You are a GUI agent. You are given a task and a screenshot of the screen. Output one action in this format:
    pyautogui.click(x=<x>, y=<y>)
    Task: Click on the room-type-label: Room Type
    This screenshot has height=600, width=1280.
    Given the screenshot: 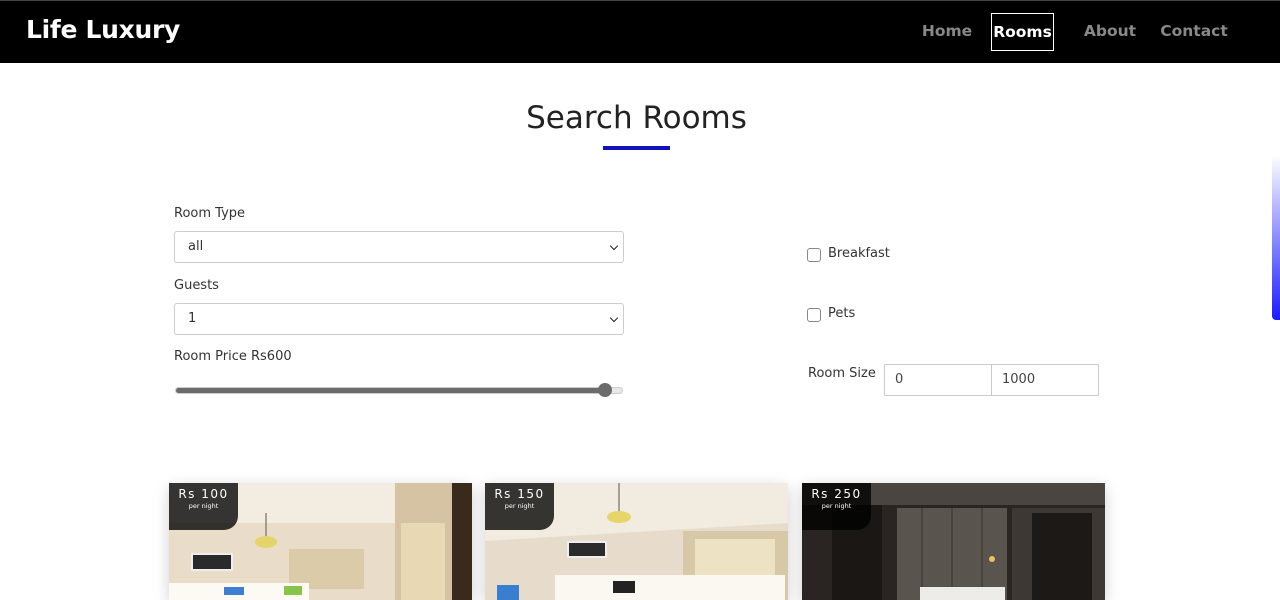 What is the action you would take?
    pyautogui.click(x=210, y=213)
    